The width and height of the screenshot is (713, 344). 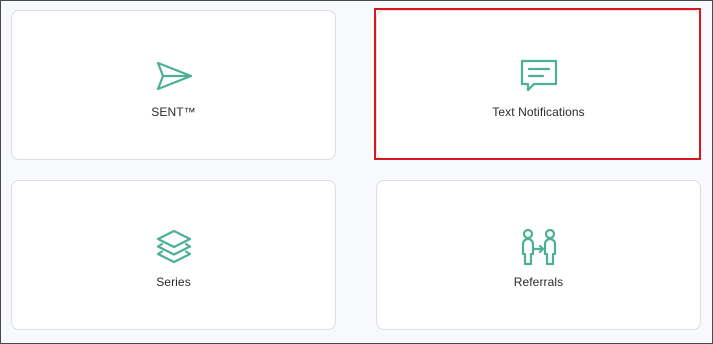 What do you see at coordinates (539, 247) in the screenshot?
I see `referral-people-icon` at bounding box center [539, 247].